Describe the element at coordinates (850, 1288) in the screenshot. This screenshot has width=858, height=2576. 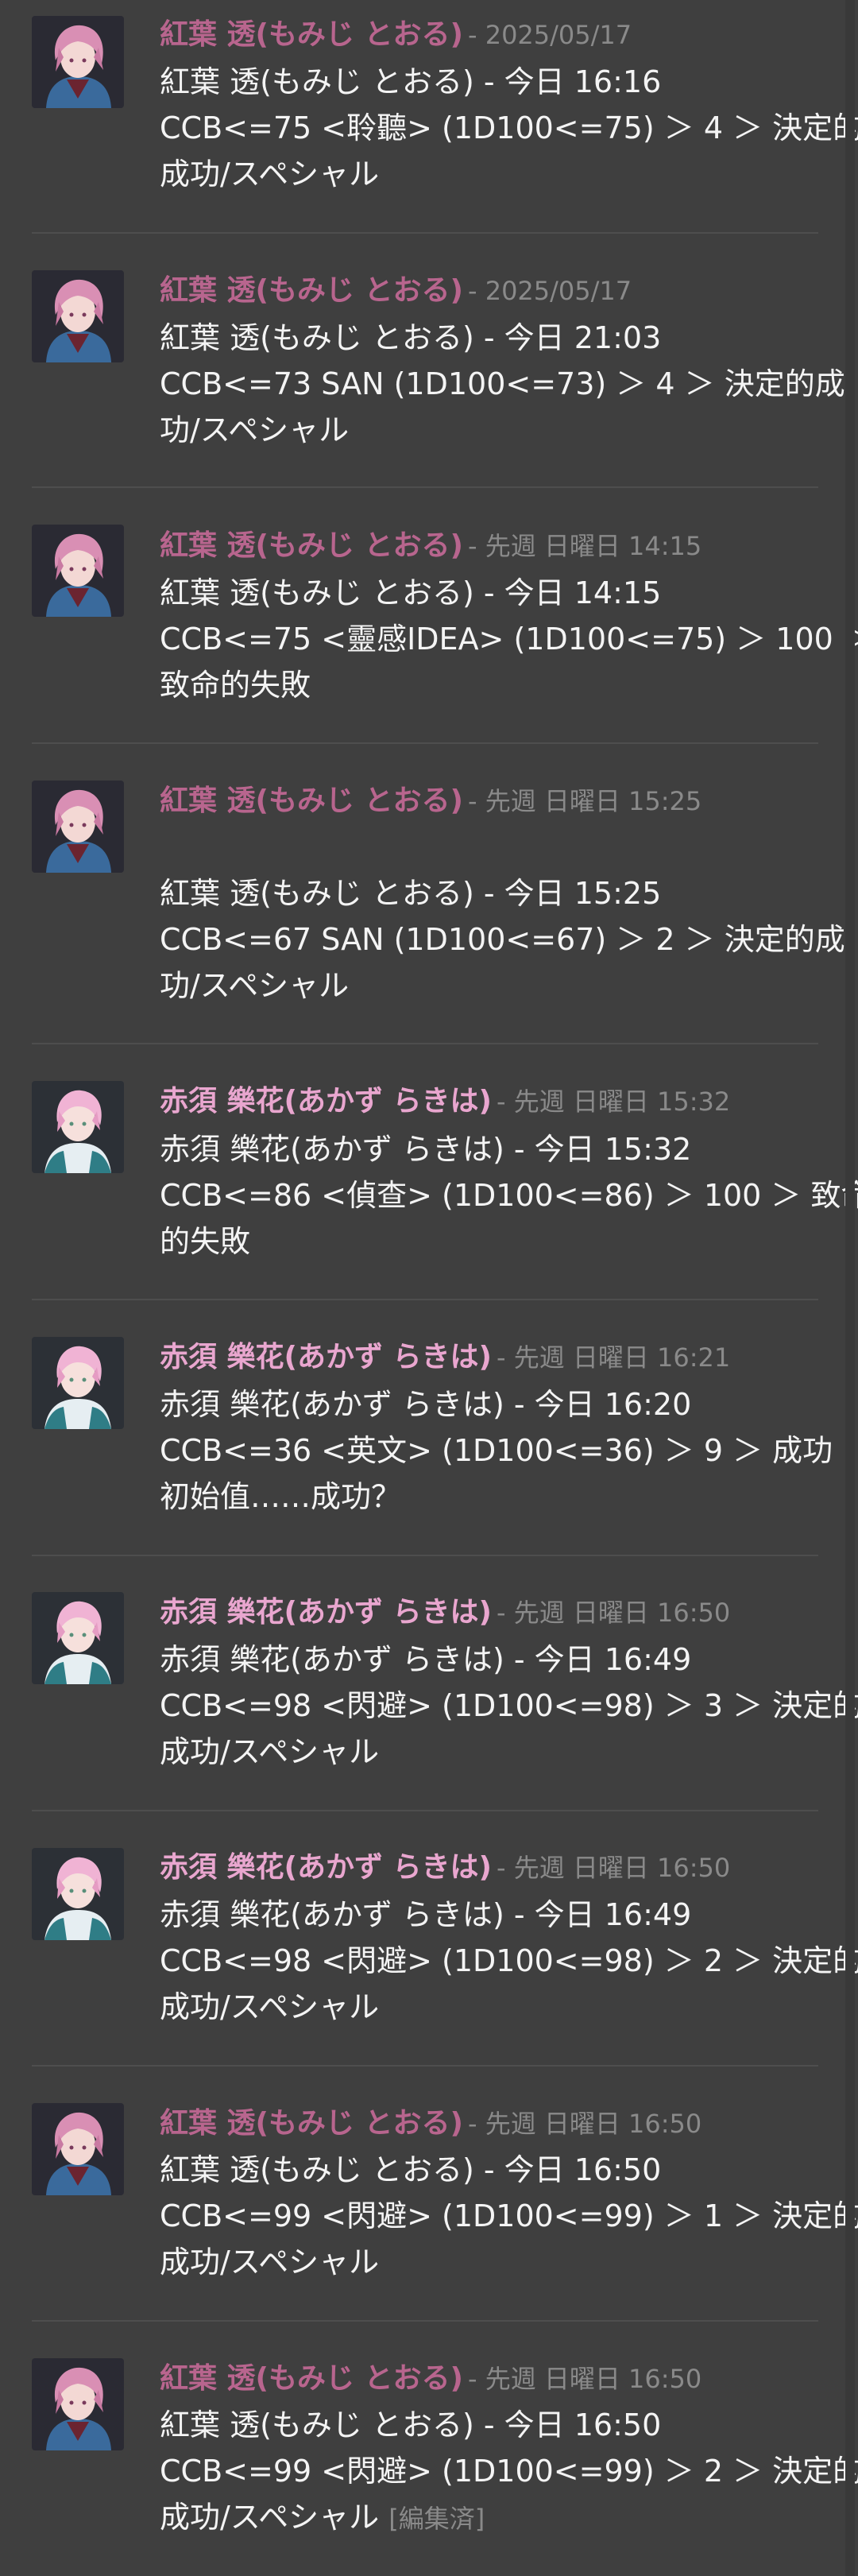
I see `scrollbar` at that location.